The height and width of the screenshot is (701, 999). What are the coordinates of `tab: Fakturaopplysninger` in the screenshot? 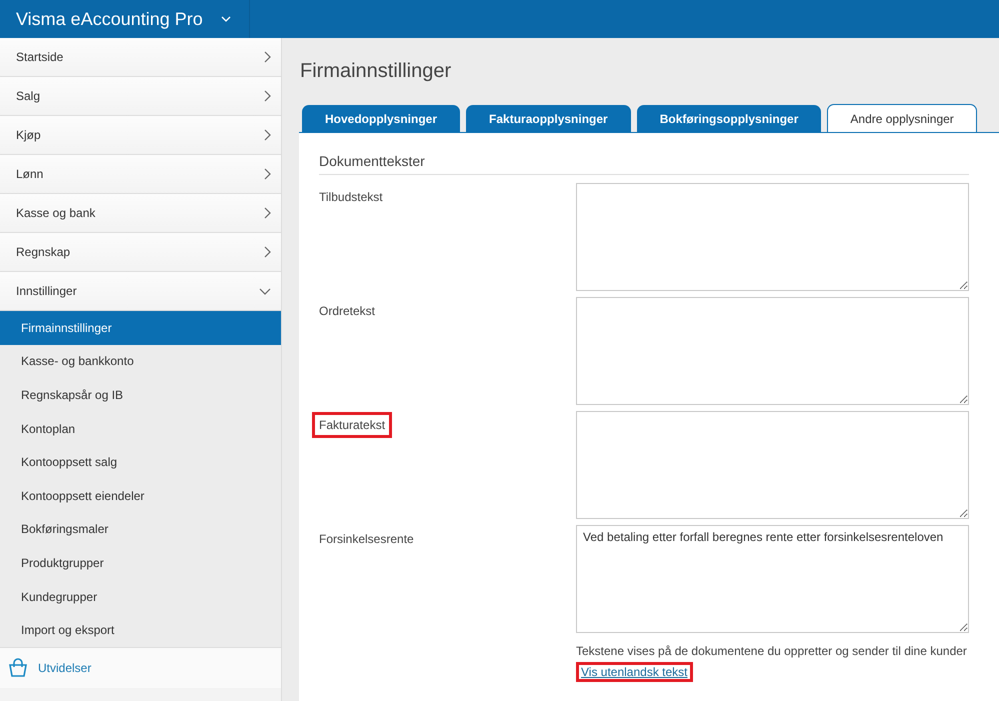 It's located at (548, 118).